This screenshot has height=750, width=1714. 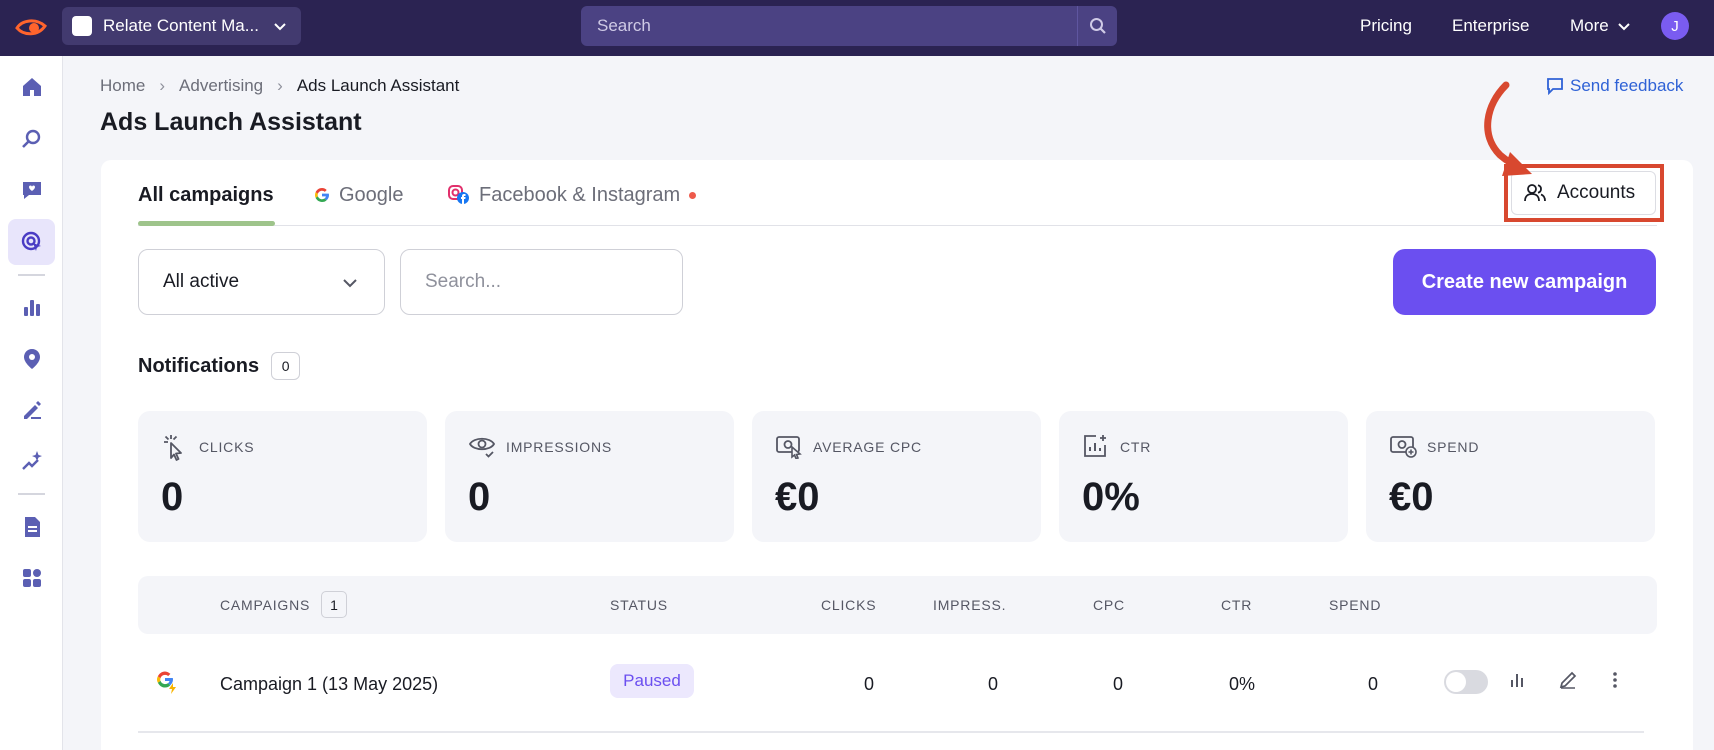 What do you see at coordinates (869, 684) in the screenshot?
I see `cell-clicks: 0` at bounding box center [869, 684].